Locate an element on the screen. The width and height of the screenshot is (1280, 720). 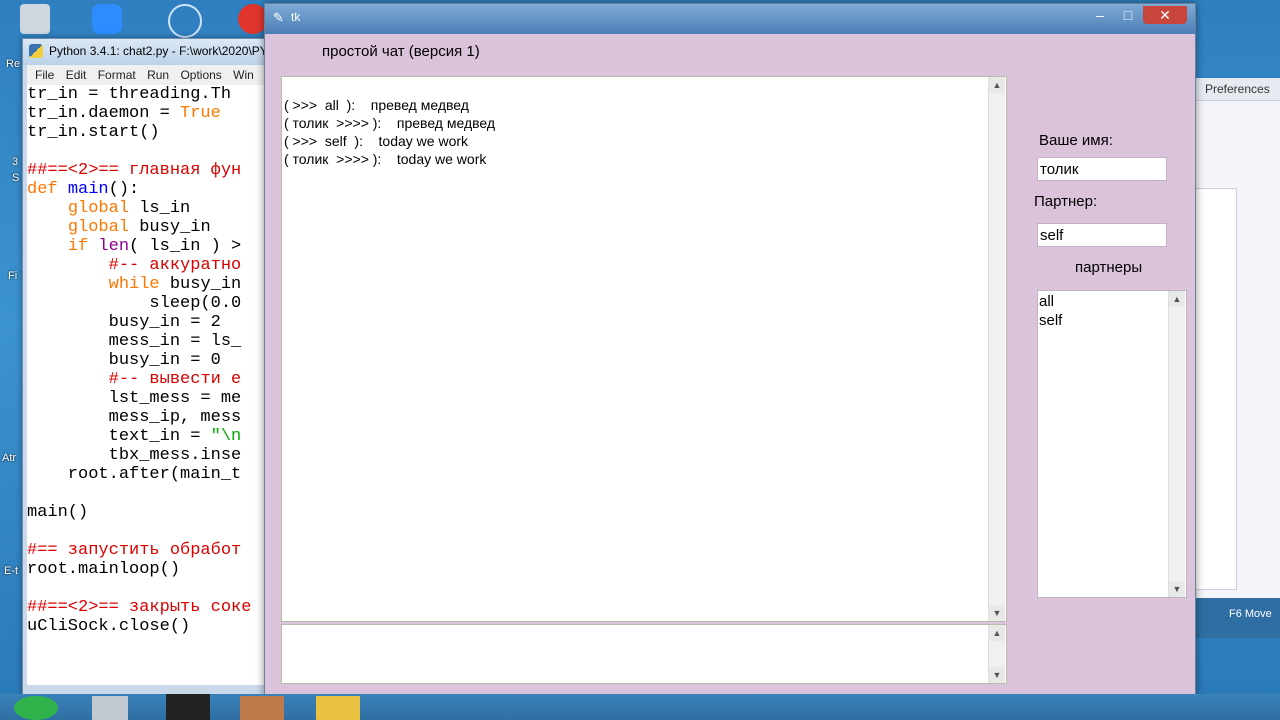
name-field: толик is located at coordinates (1102, 169).